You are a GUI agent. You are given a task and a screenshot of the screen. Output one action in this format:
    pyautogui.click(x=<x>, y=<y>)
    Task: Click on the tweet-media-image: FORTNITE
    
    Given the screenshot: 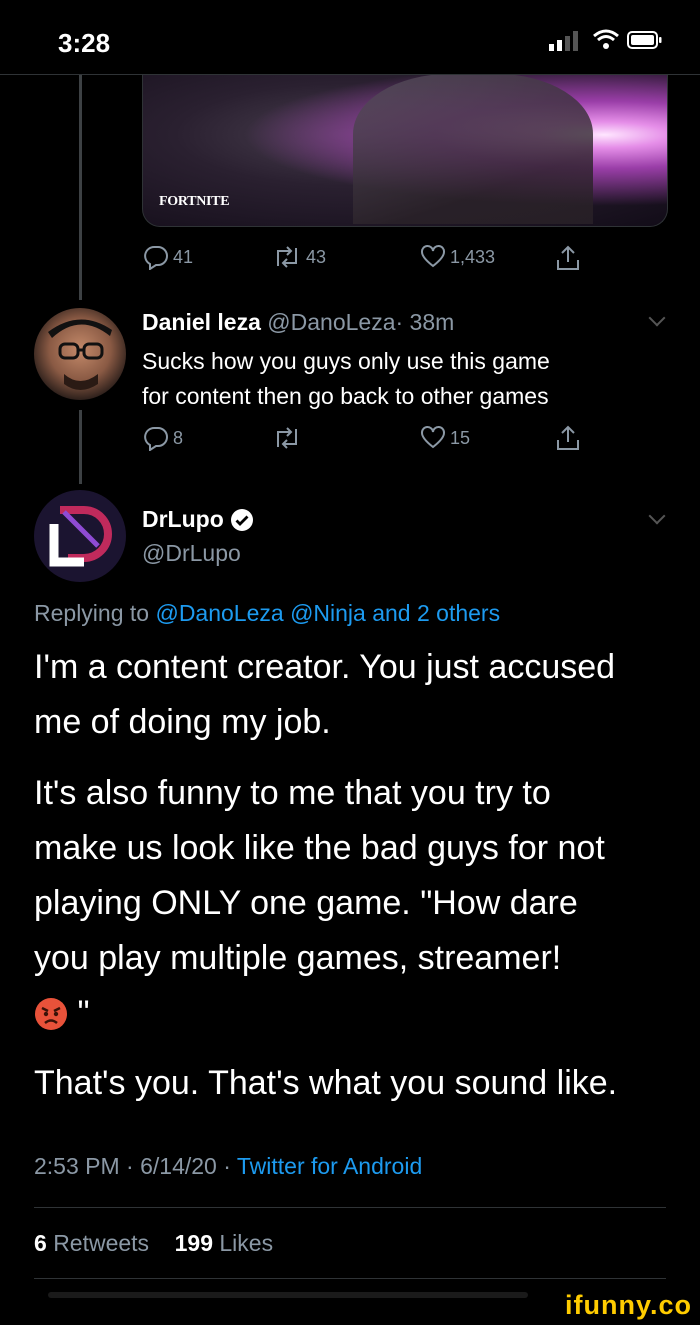 What is the action you would take?
    pyautogui.click(x=405, y=150)
    